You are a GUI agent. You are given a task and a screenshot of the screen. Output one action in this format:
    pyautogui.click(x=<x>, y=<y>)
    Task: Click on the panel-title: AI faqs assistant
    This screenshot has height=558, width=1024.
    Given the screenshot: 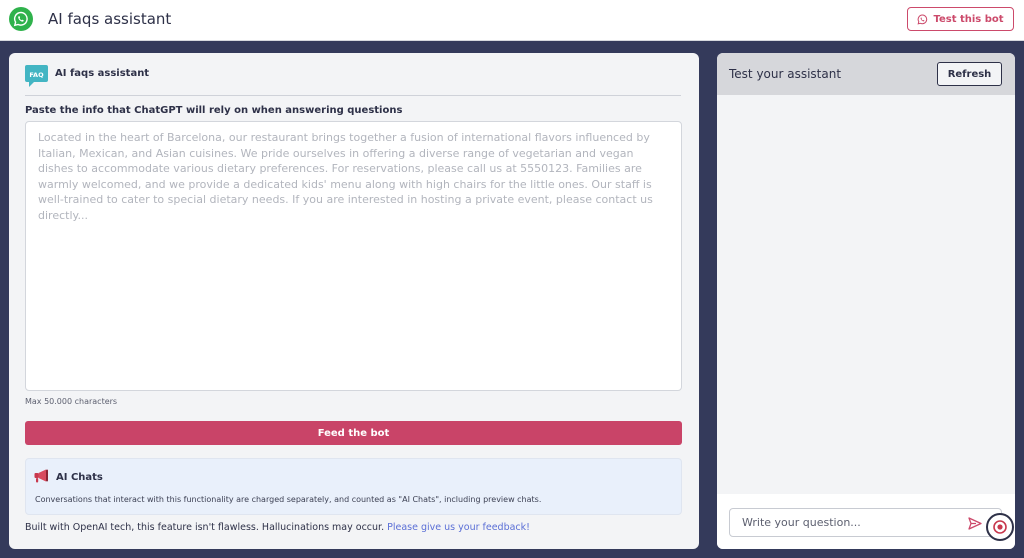 What is the action you would take?
    pyautogui.click(x=102, y=73)
    